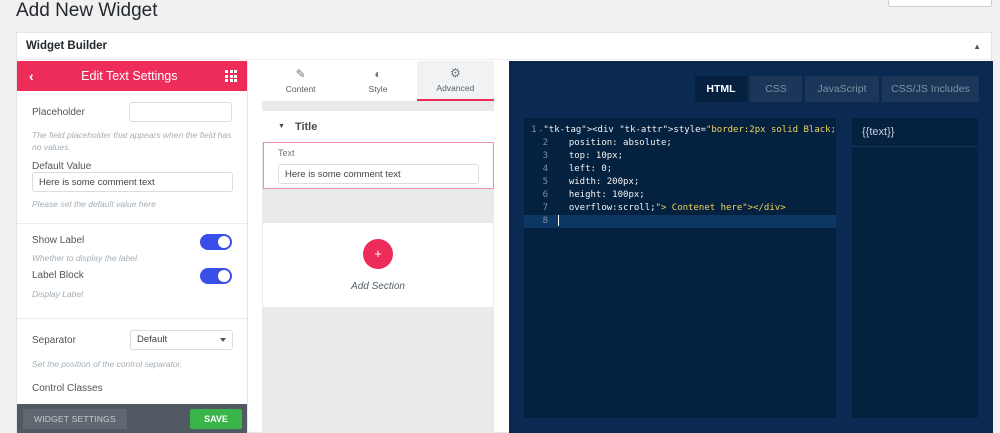  What do you see at coordinates (87, 10) in the screenshot?
I see `page-title: Add New Widget` at bounding box center [87, 10].